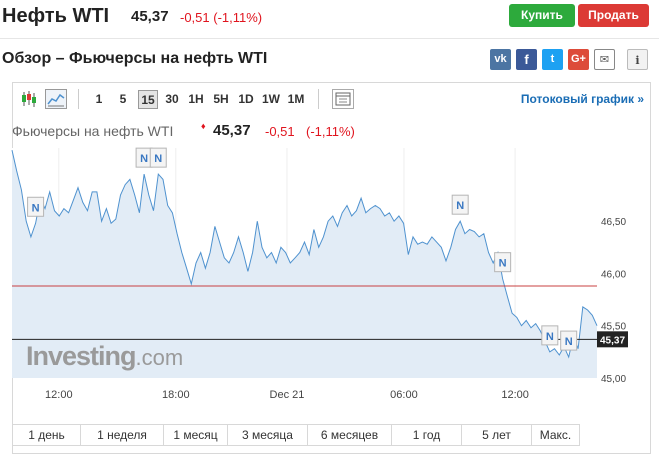  What do you see at coordinates (555, 435) in the screenshot?
I see `range-button: Макс.` at bounding box center [555, 435].